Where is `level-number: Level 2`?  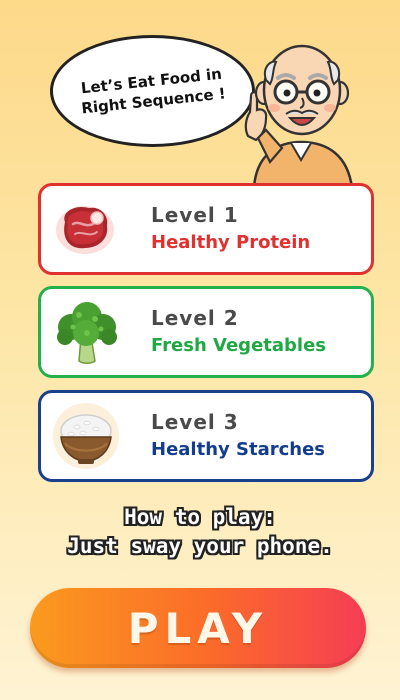
level-number: Level 2 is located at coordinates (195, 318).